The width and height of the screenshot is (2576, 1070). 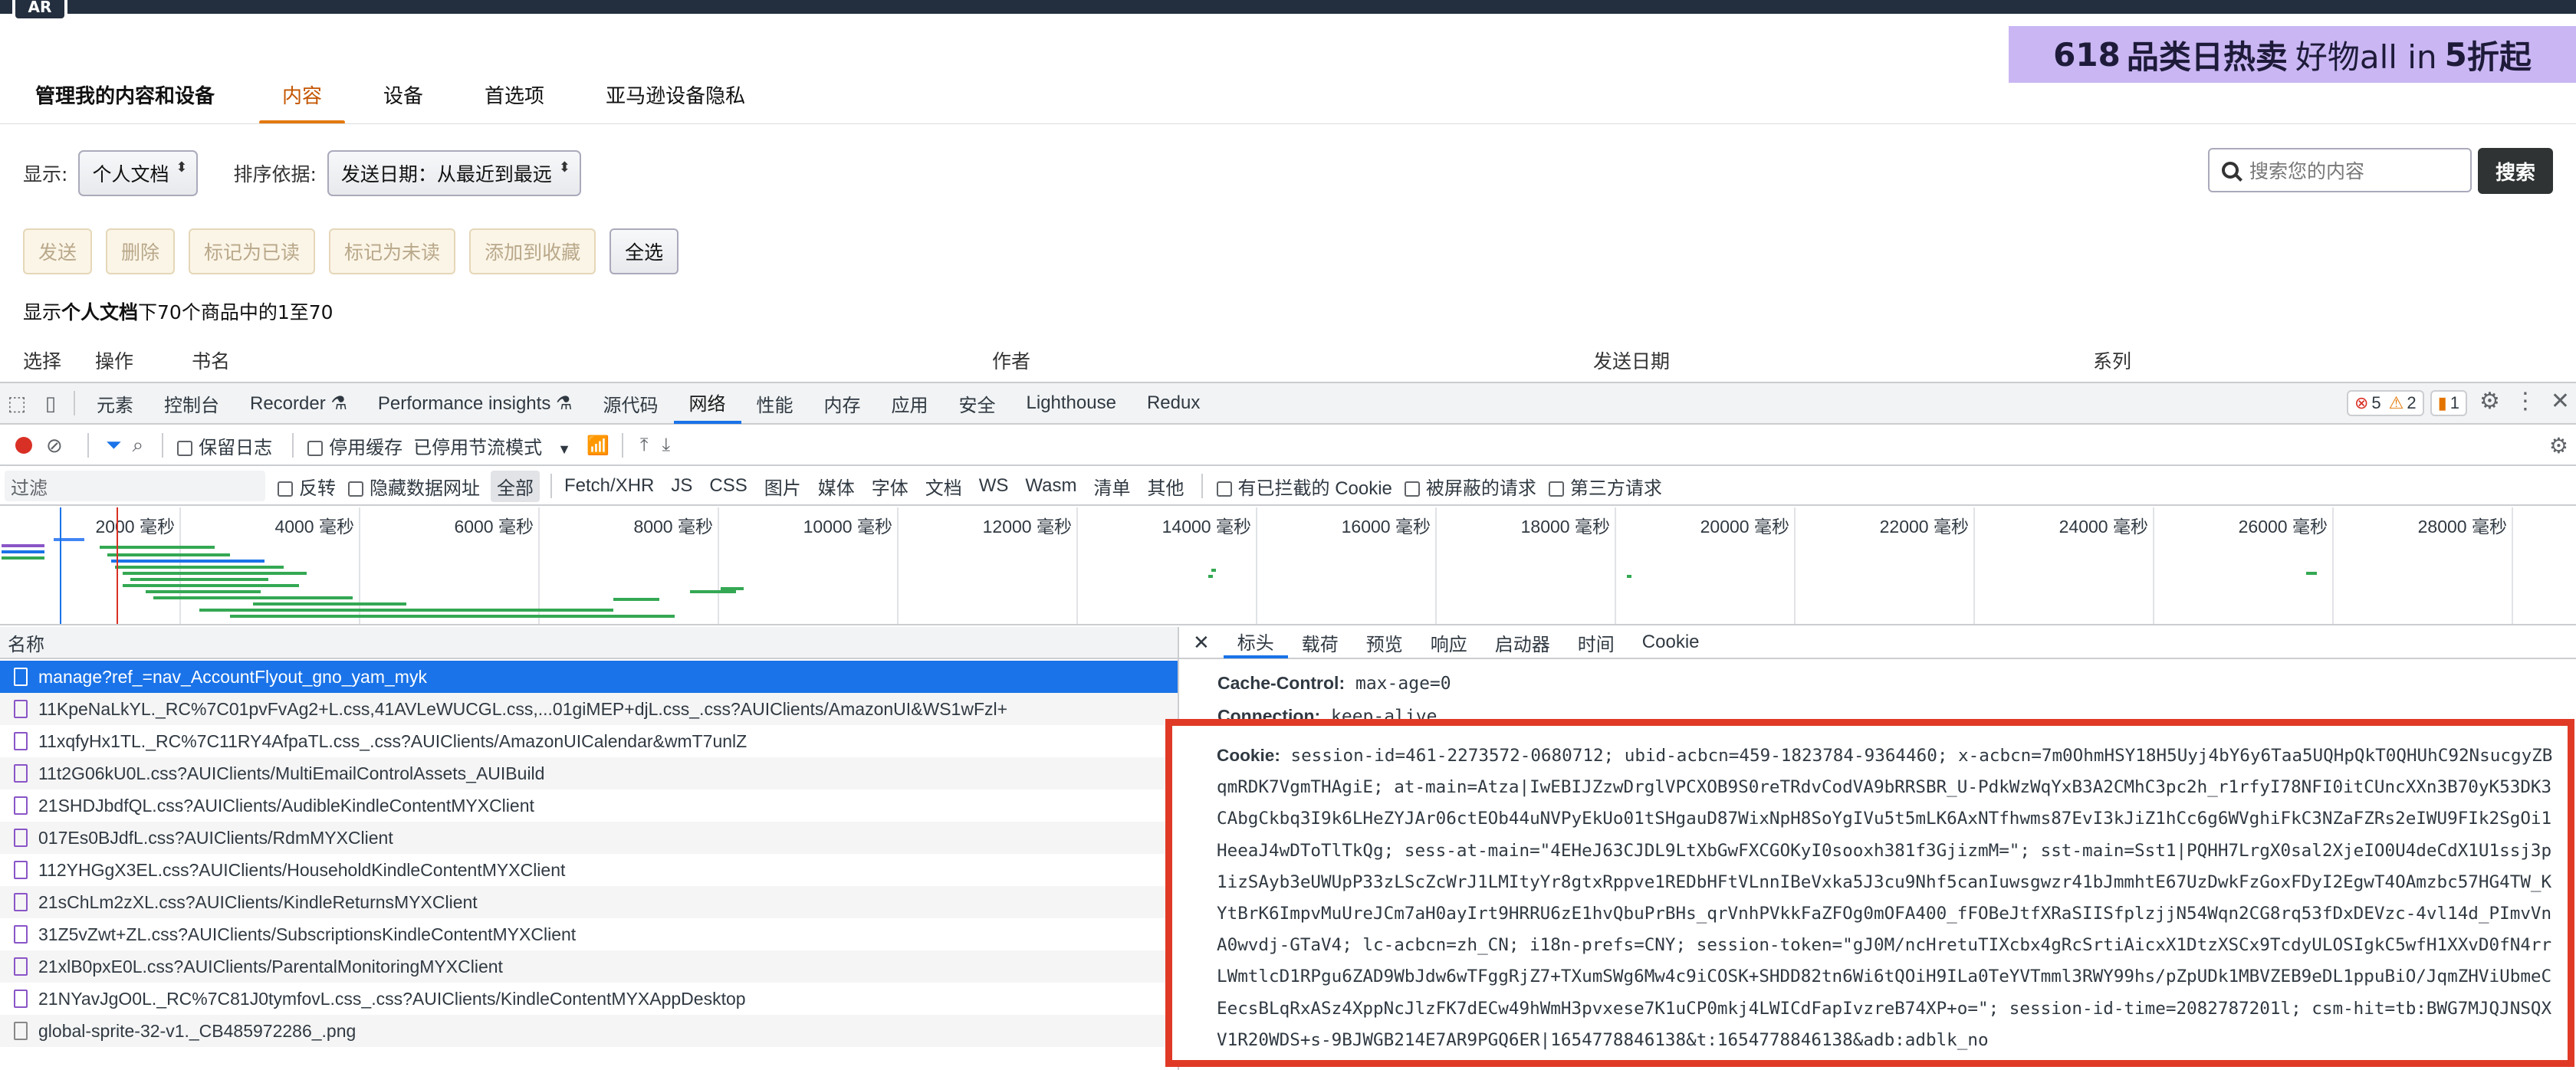 What do you see at coordinates (135, 486) in the screenshot?
I see `filter-input: 过滤` at bounding box center [135, 486].